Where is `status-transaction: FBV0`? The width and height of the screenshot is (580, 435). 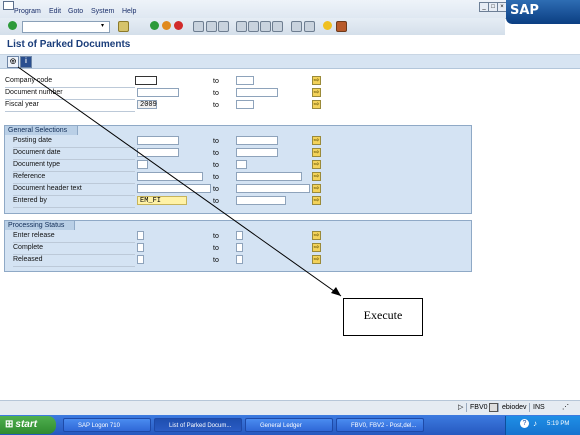 status-transaction: FBV0 is located at coordinates (478, 407).